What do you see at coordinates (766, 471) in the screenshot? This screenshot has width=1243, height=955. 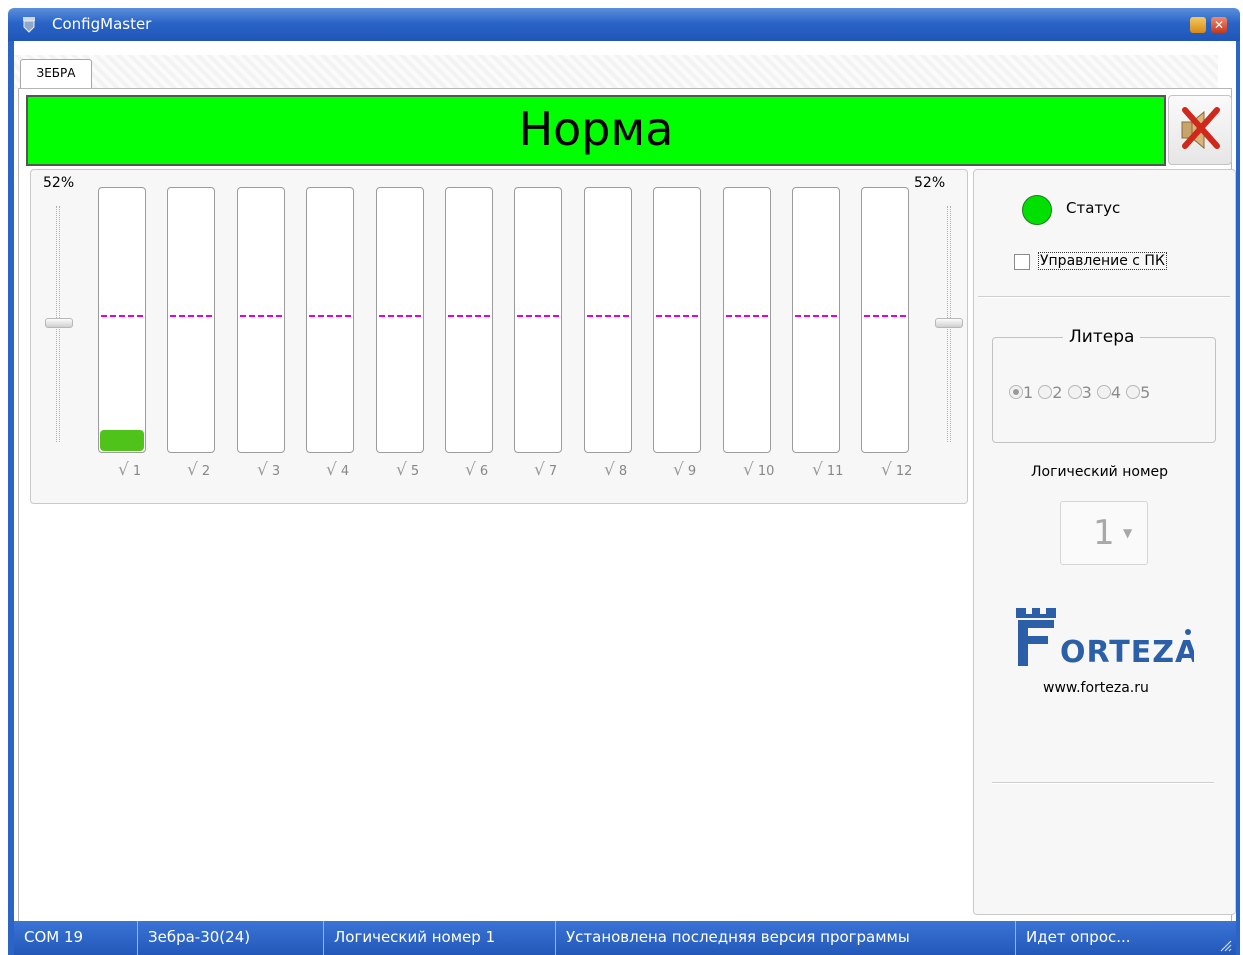 I see `channel-label: 10` at bounding box center [766, 471].